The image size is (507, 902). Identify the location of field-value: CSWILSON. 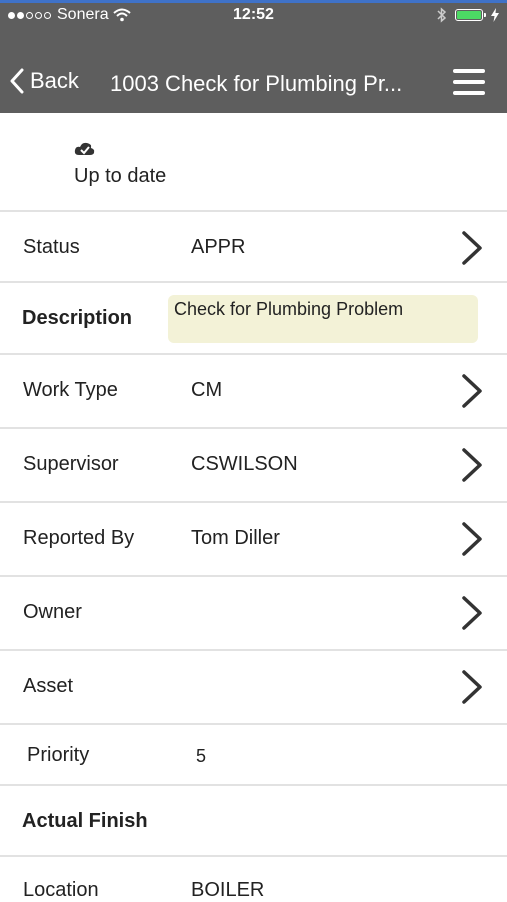
(244, 464).